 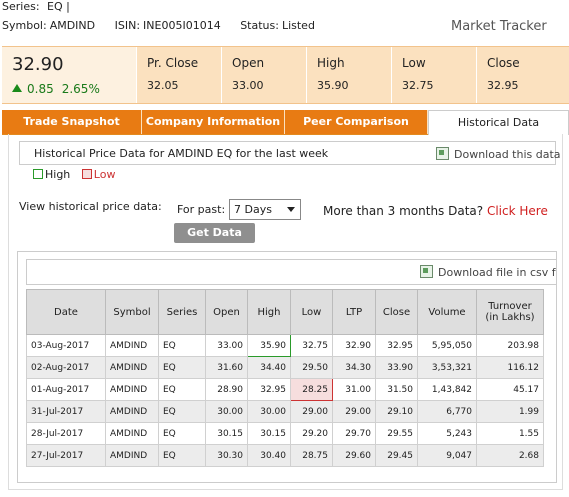 I want to click on period-select-value: 7 Days, so click(x=253, y=209).